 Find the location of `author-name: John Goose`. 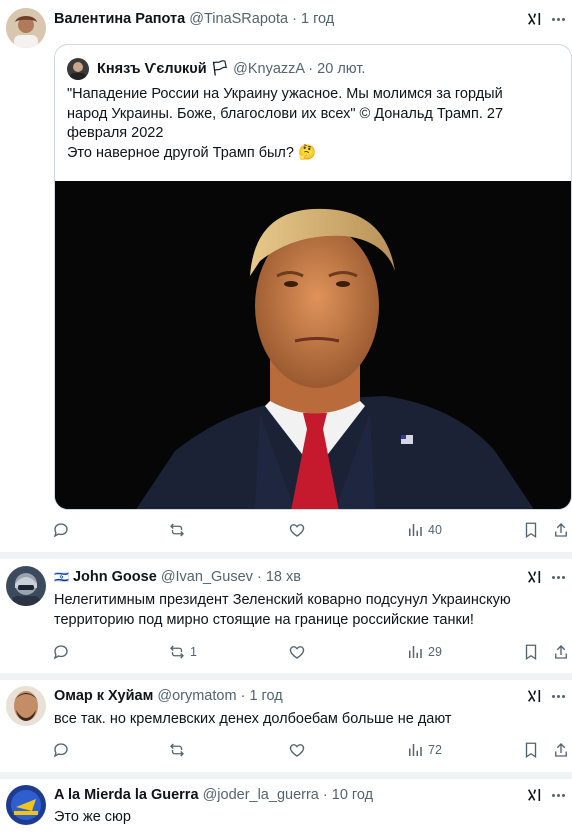

author-name: John Goose is located at coordinates (115, 577).